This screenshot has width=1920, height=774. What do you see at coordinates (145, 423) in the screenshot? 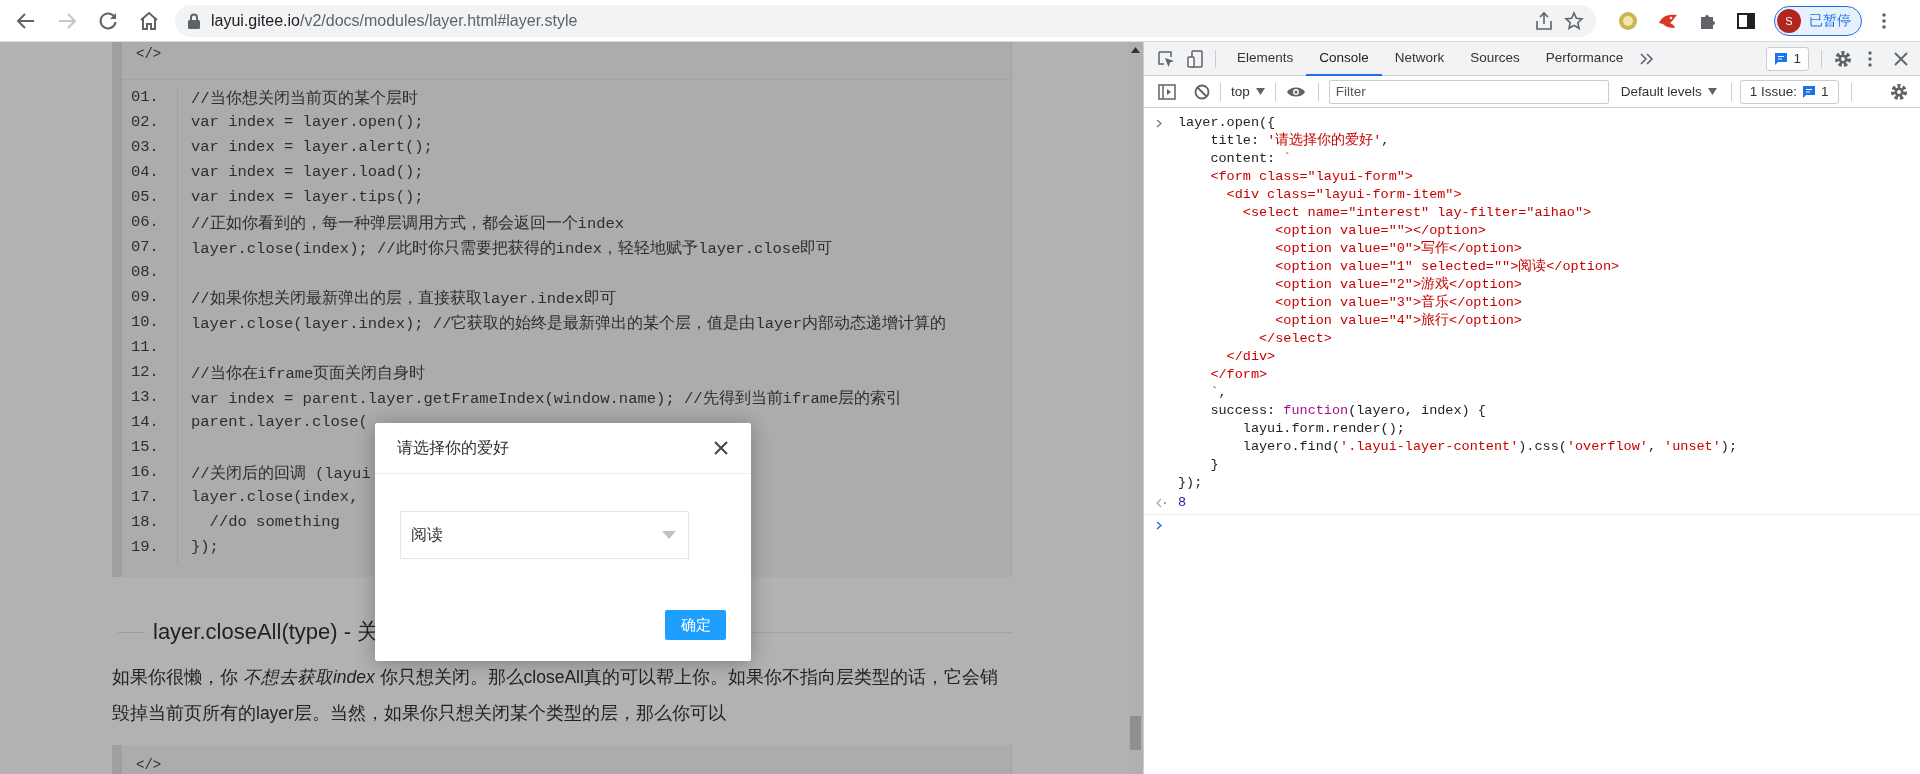
I see `line-number: 14.` at bounding box center [145, 423].